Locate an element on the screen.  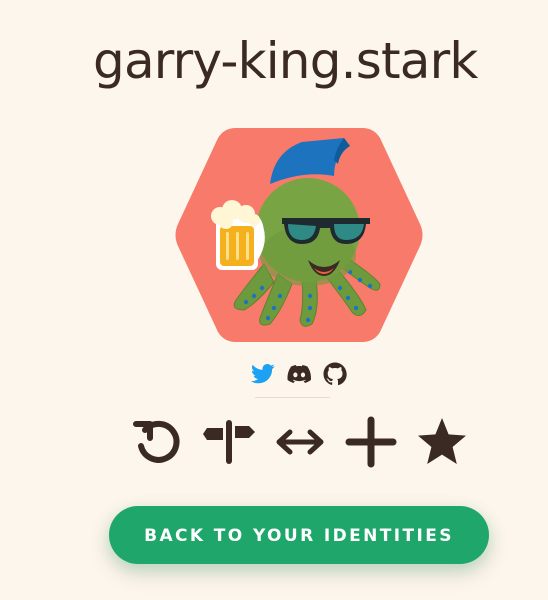
swap-arrows-icon is located at coordinates (300, 442).